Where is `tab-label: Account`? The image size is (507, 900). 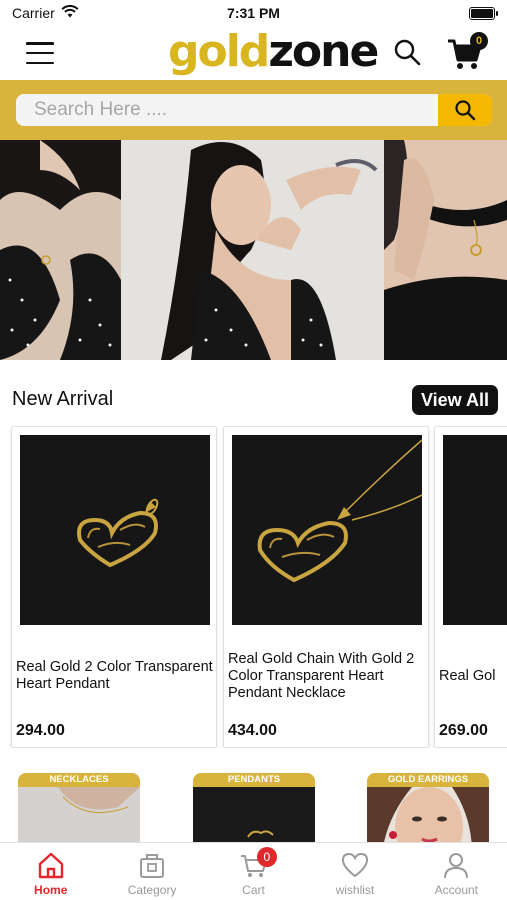
tab-label: Account is located at coordinates (456, 890).